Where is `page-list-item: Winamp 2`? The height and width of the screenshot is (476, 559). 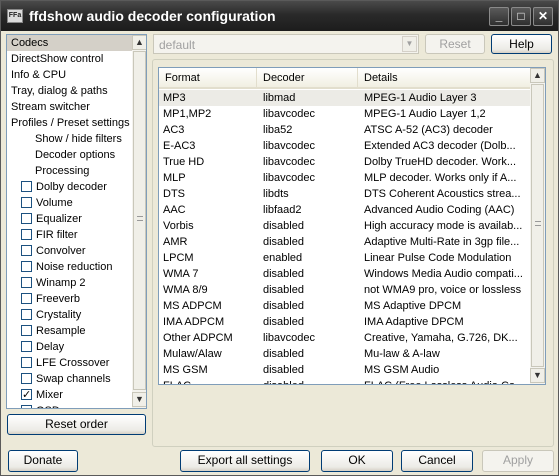 page-list-item: Winamp 2 is located at coordinates (70, 283).